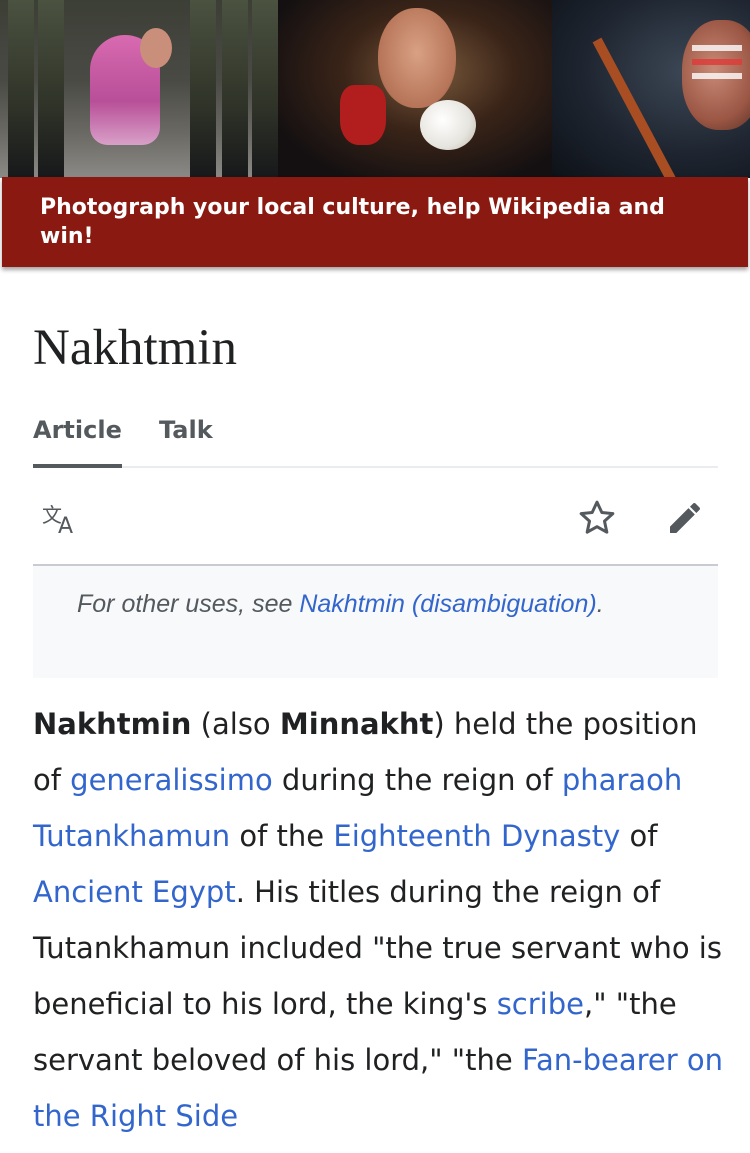 The width and height of the screenshot is (750, 1153). I want to click on text-run: of, so click(639, 836).